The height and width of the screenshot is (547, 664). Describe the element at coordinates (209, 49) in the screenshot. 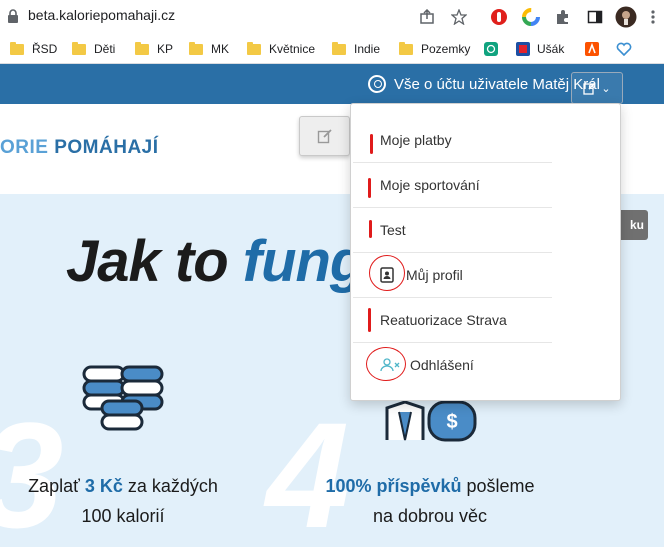

I see `bookmark-folder: MK` at that location.